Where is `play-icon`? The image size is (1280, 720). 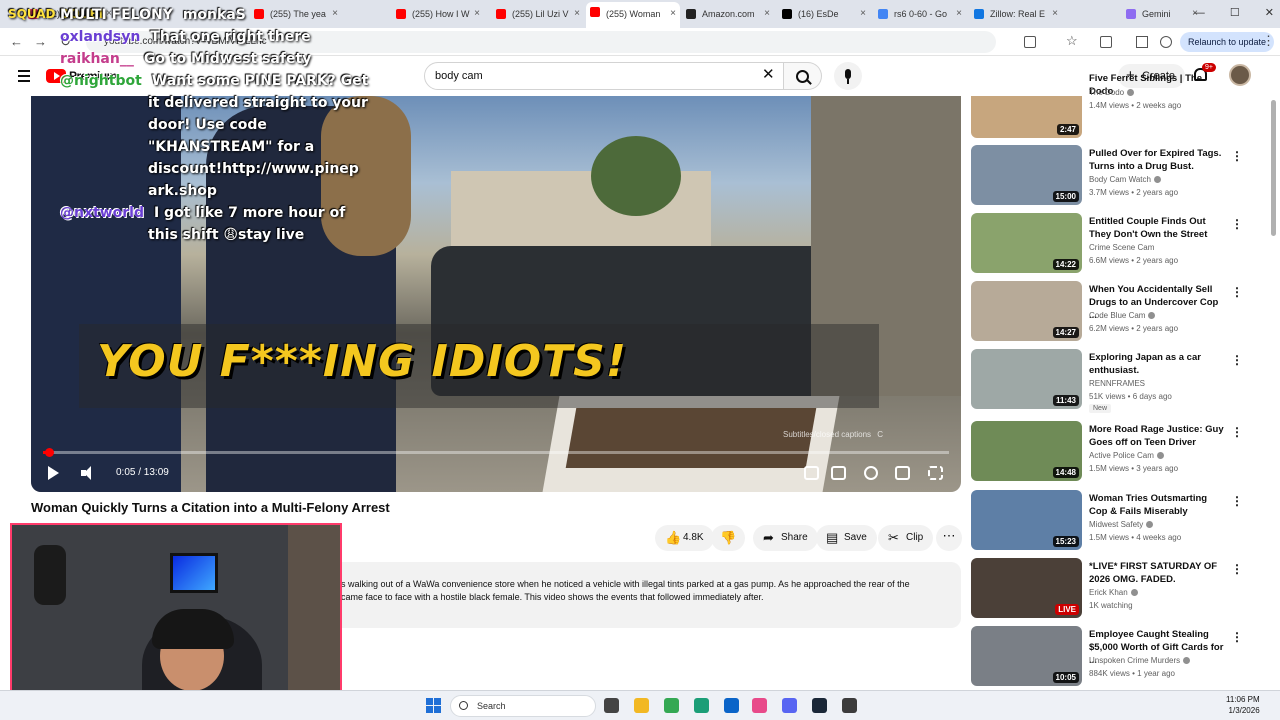 play-icon is located at coordinates (53, 473).